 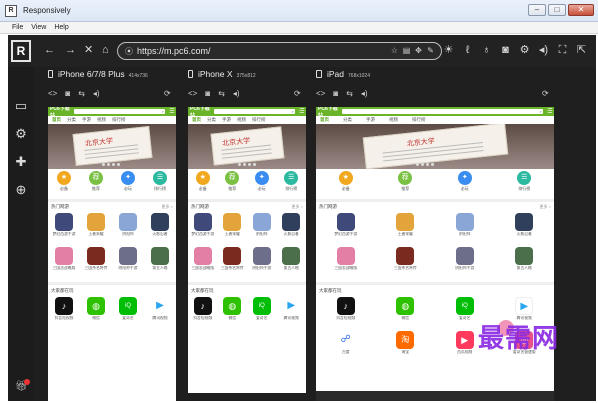 I want to click on home-icon: ⌂, so click(x=105, y=50).